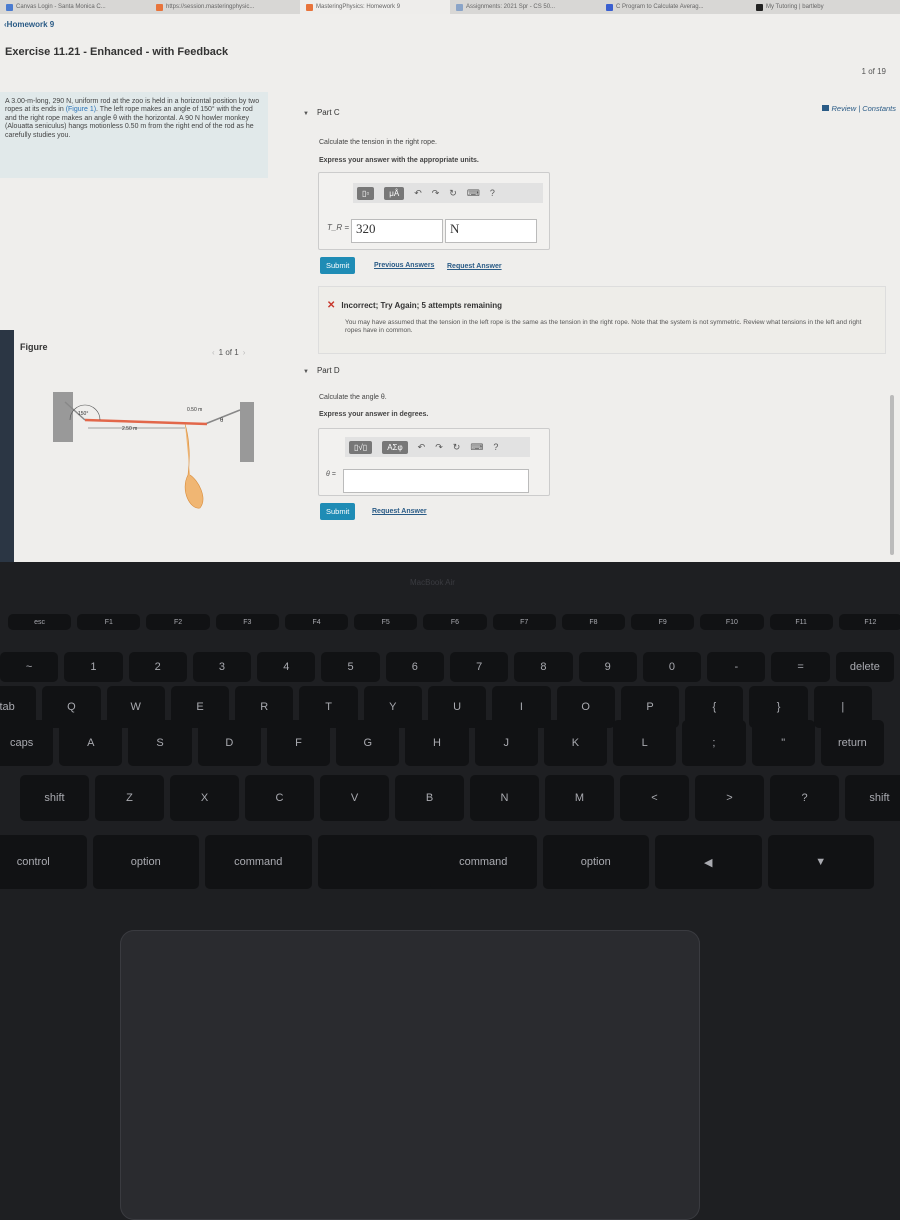  Describe the element at coordinates (29, 667) in the screenshot. I see `key--: ~` at that location.